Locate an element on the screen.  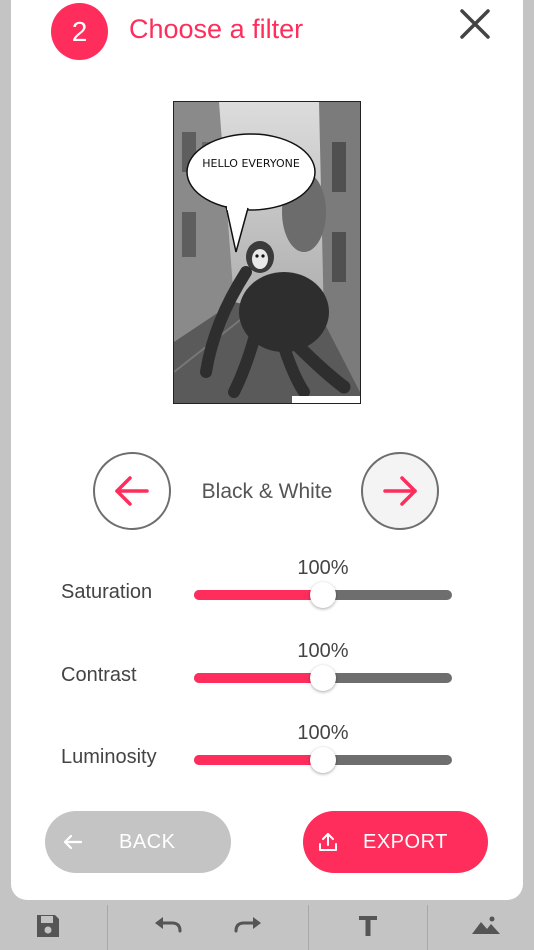
previous-filter-button is located at coordinates (132, 491).